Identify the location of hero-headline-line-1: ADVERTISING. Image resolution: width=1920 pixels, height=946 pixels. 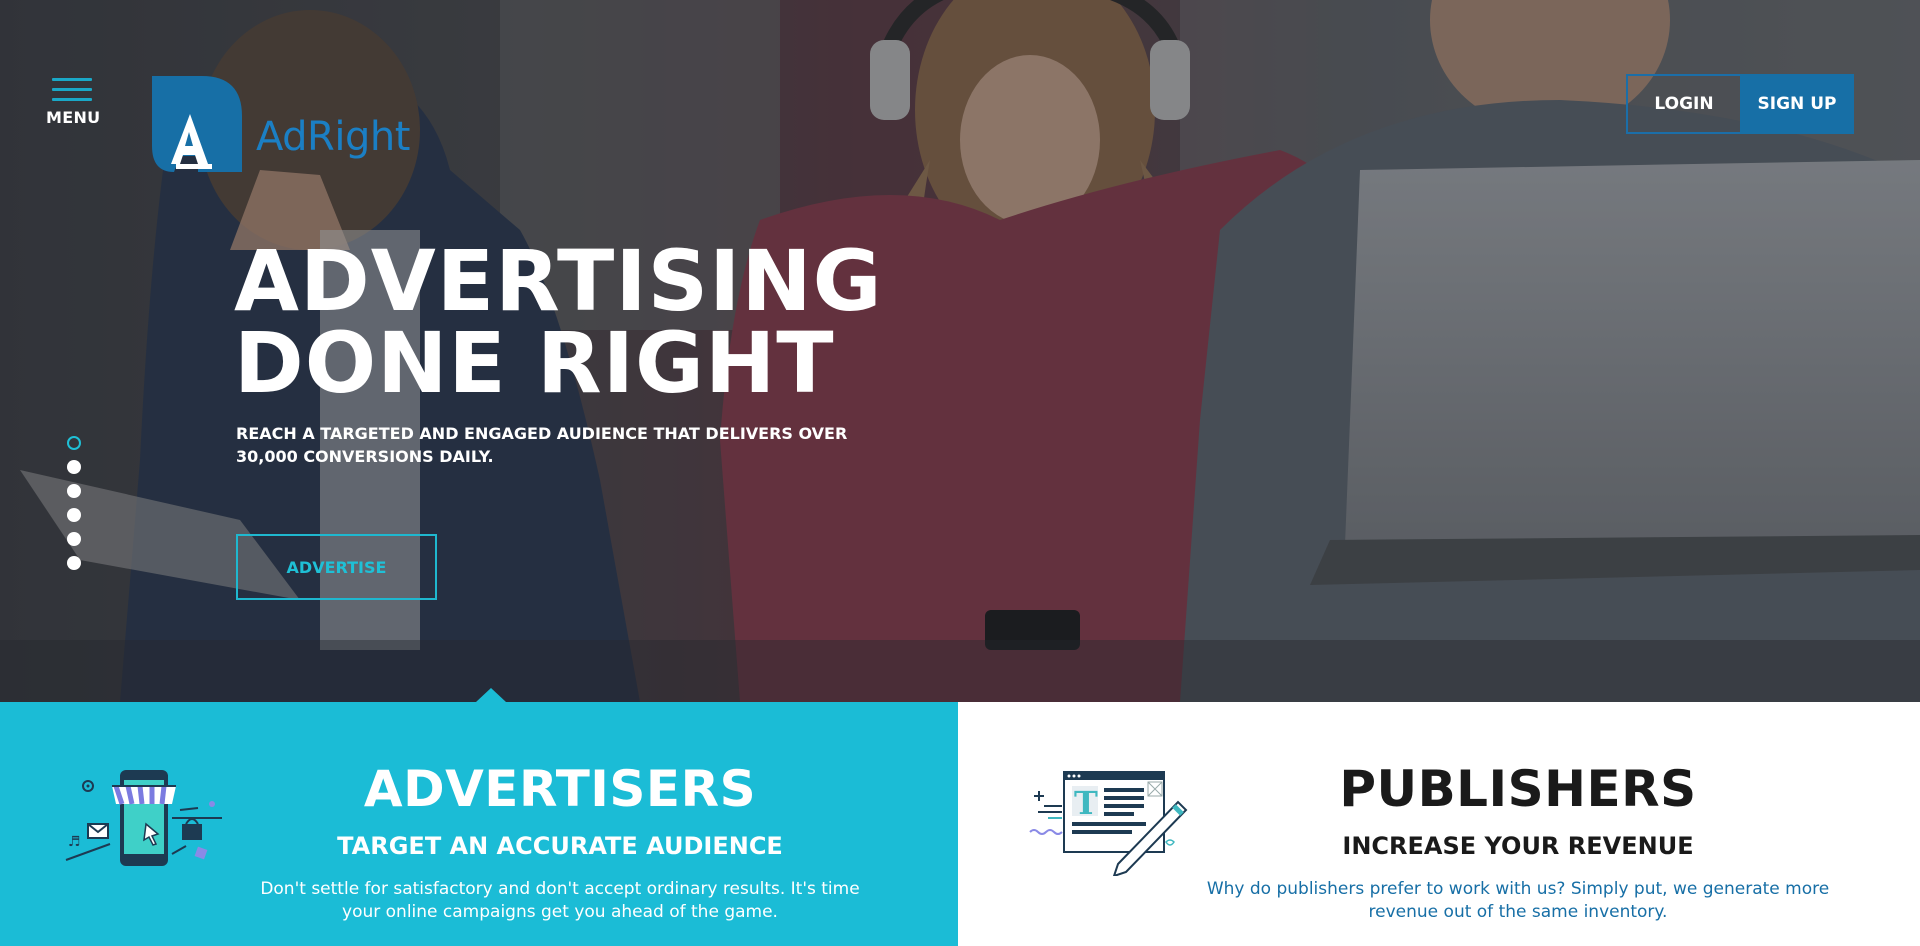
(558, 281).